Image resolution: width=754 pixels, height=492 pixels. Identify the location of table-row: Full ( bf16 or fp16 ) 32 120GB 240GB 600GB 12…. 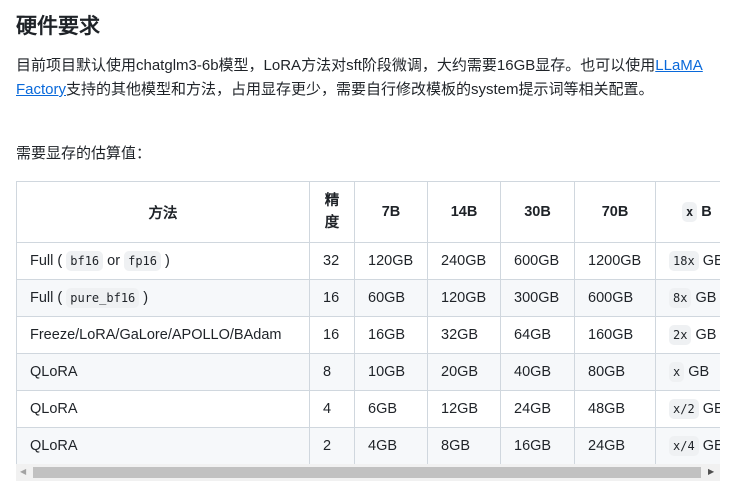
(368, 261).